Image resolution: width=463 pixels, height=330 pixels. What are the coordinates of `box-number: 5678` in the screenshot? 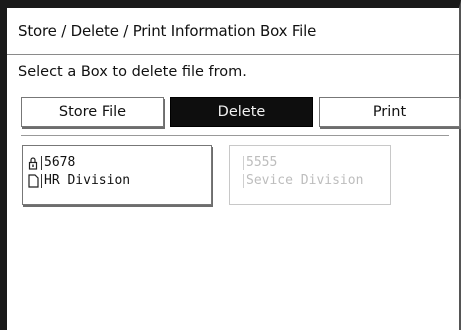 It's located at (60, 162).